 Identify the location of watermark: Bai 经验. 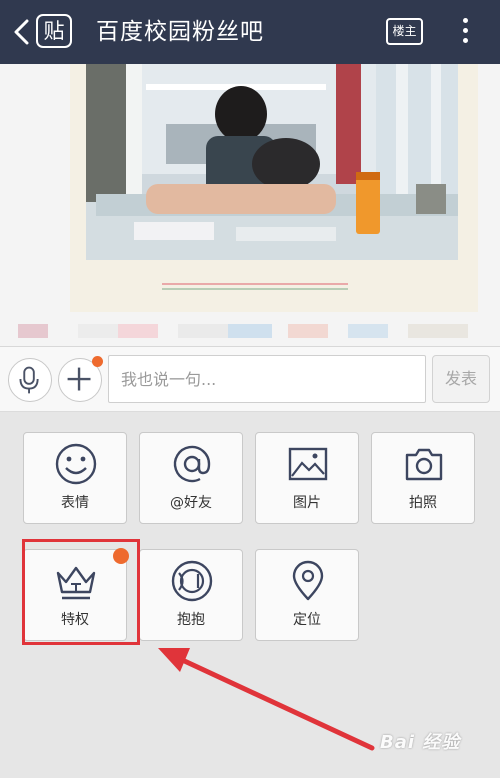
(420, 742).